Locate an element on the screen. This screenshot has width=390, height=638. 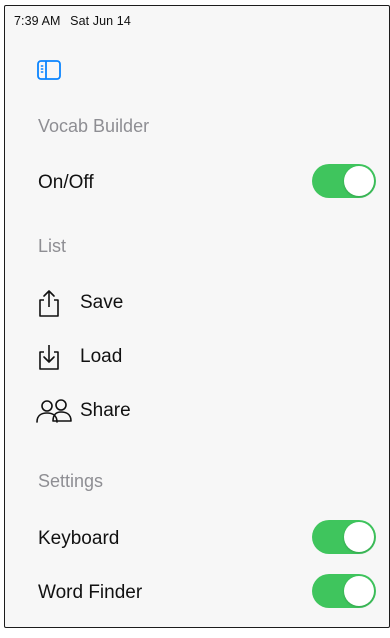
share-label: Share is located at coordinates (105, 410).